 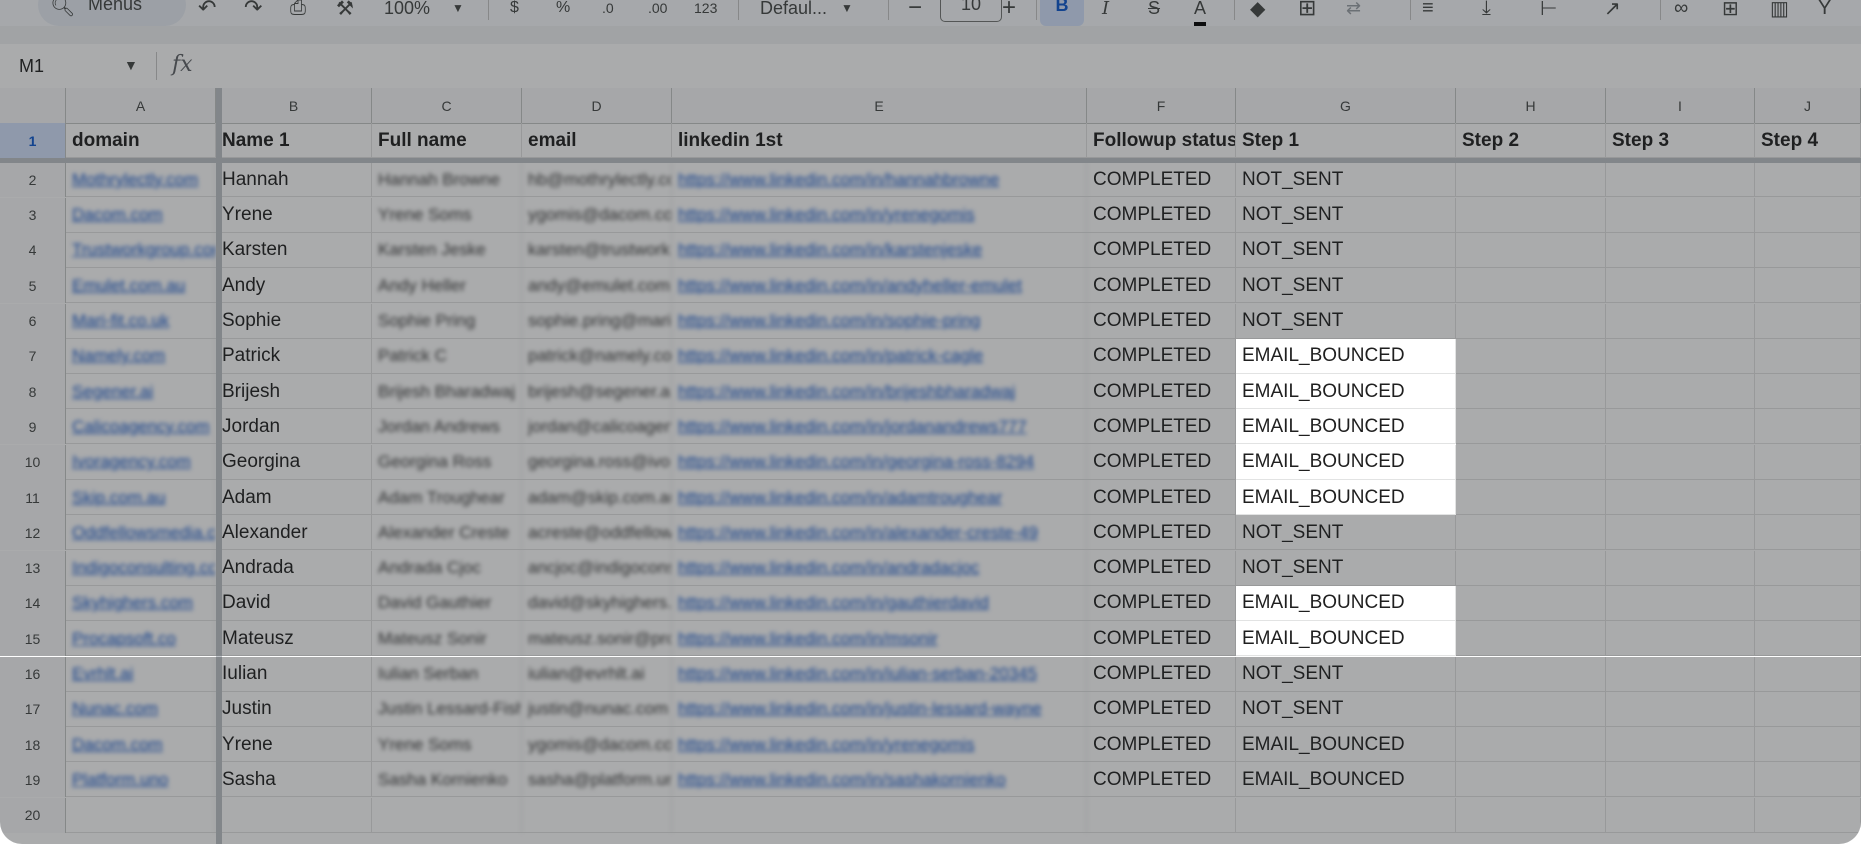 I want to click on paint-format-icon: ⚒, so click(x=345, y=11).